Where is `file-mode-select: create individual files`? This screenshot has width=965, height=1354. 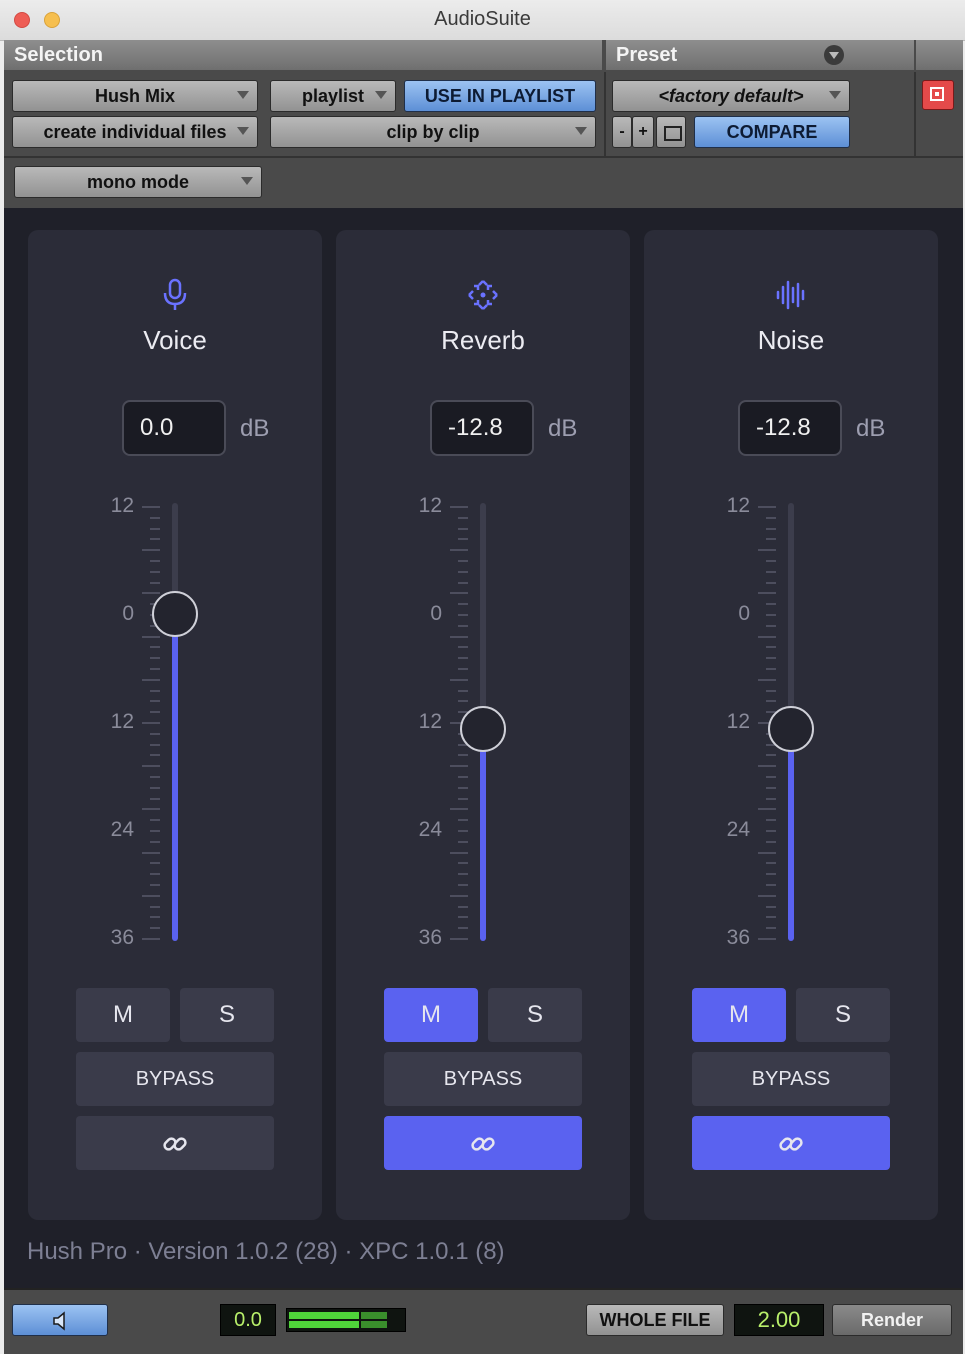
file-mode-select: create individual files is located at coordinates (135, 132).